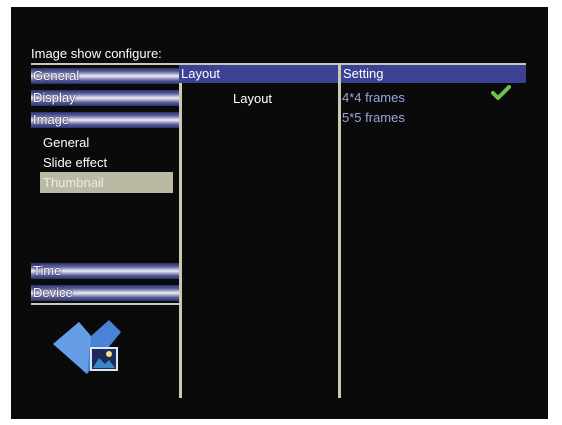 The height and width of the screenshot is (425, 562). I want to click on menu-item-general: General, so click(105, 76).